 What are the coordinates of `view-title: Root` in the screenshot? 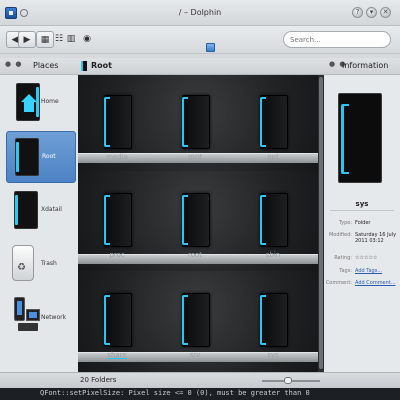 It's located at (101, 65).